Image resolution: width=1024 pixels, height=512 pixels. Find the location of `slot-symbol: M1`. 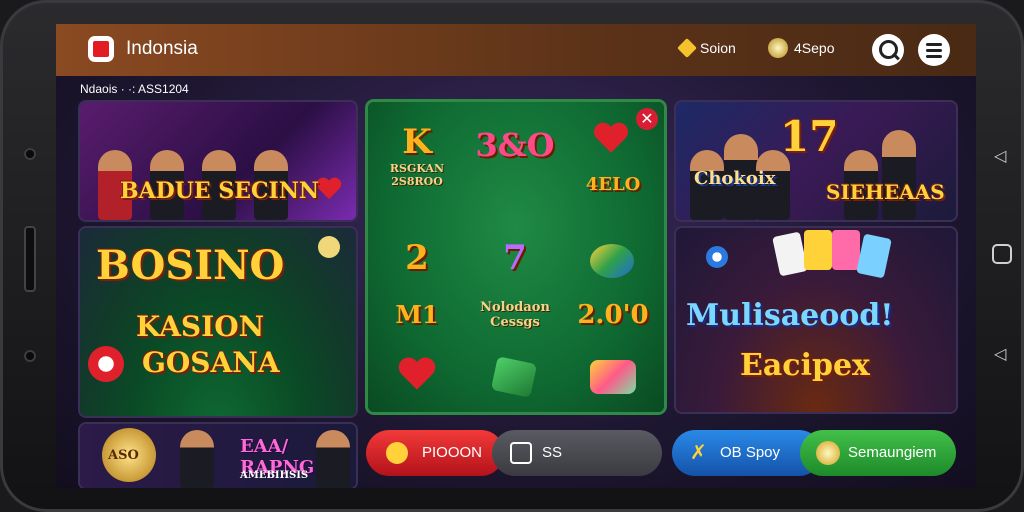

slot-symbol: M1 is located at coordinates (417, 314).